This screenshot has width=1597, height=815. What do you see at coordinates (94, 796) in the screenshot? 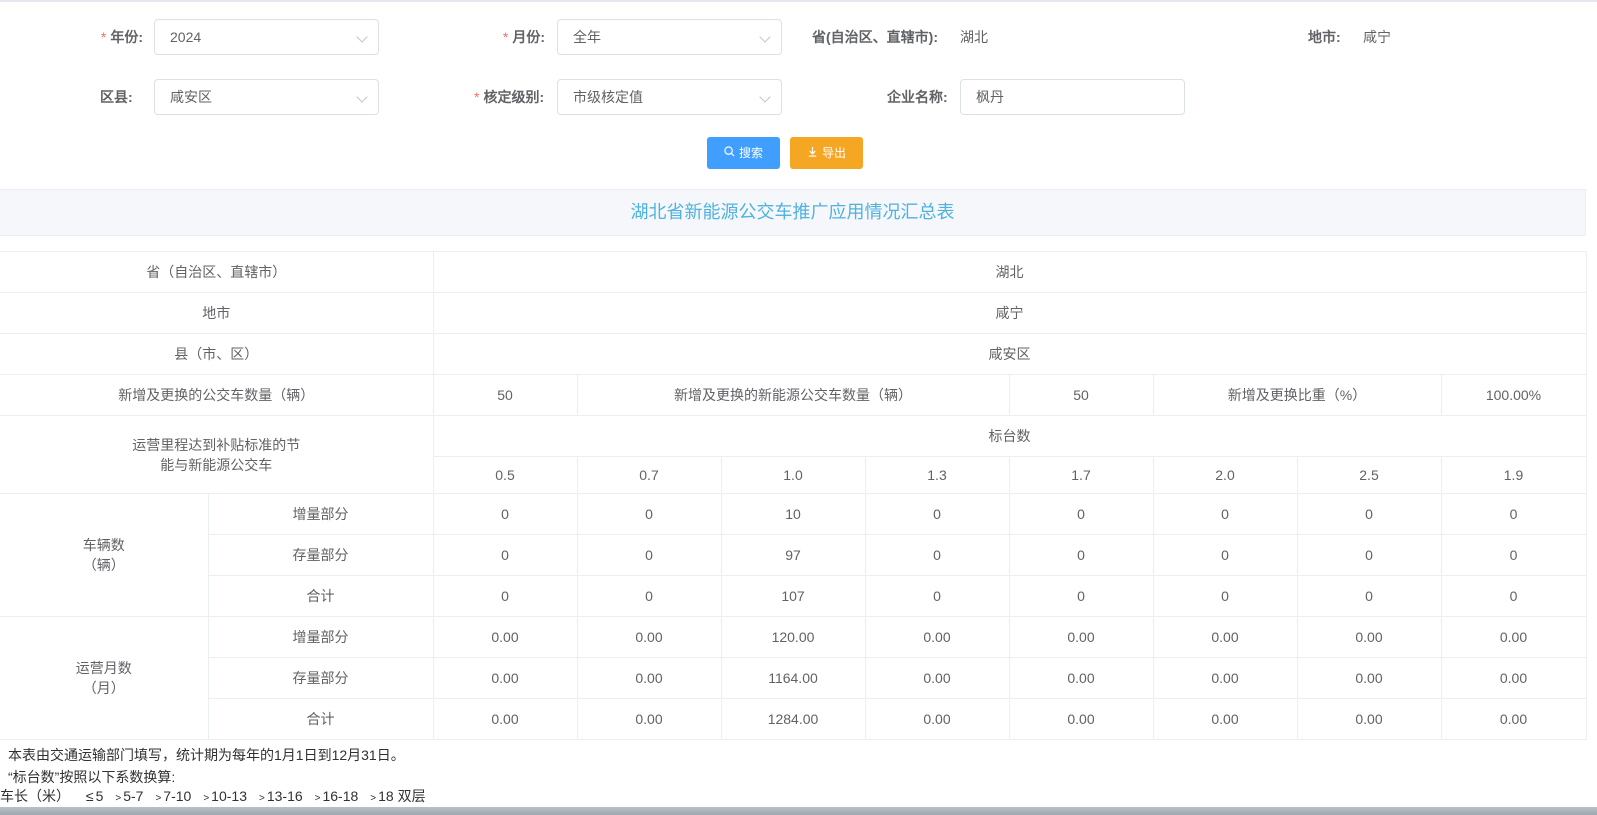
I see `length-range: ≤5` at bounding box center [94, 796].